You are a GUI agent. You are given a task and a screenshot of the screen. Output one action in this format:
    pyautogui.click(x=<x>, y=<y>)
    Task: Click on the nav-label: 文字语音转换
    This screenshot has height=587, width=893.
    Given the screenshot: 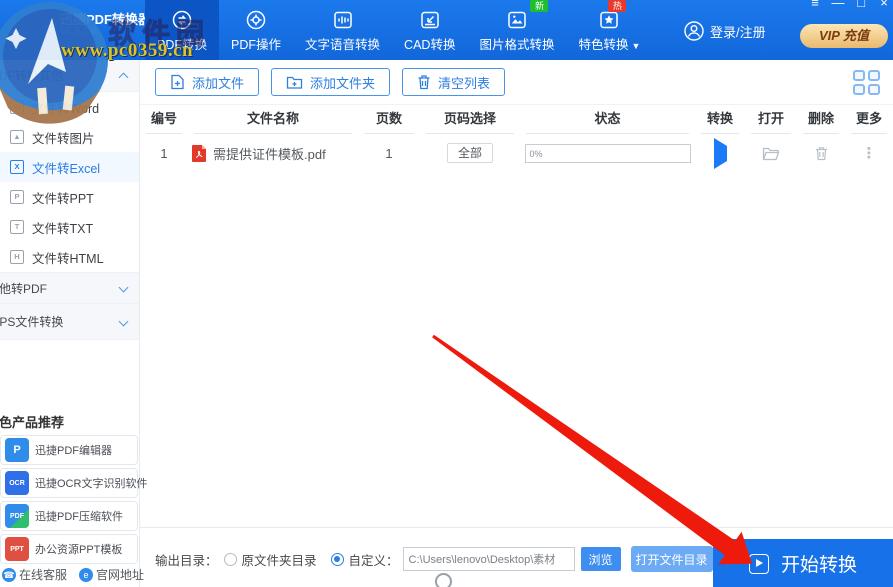 What is the action you would take?
    pyautogui.click(x=343, y=45)
    